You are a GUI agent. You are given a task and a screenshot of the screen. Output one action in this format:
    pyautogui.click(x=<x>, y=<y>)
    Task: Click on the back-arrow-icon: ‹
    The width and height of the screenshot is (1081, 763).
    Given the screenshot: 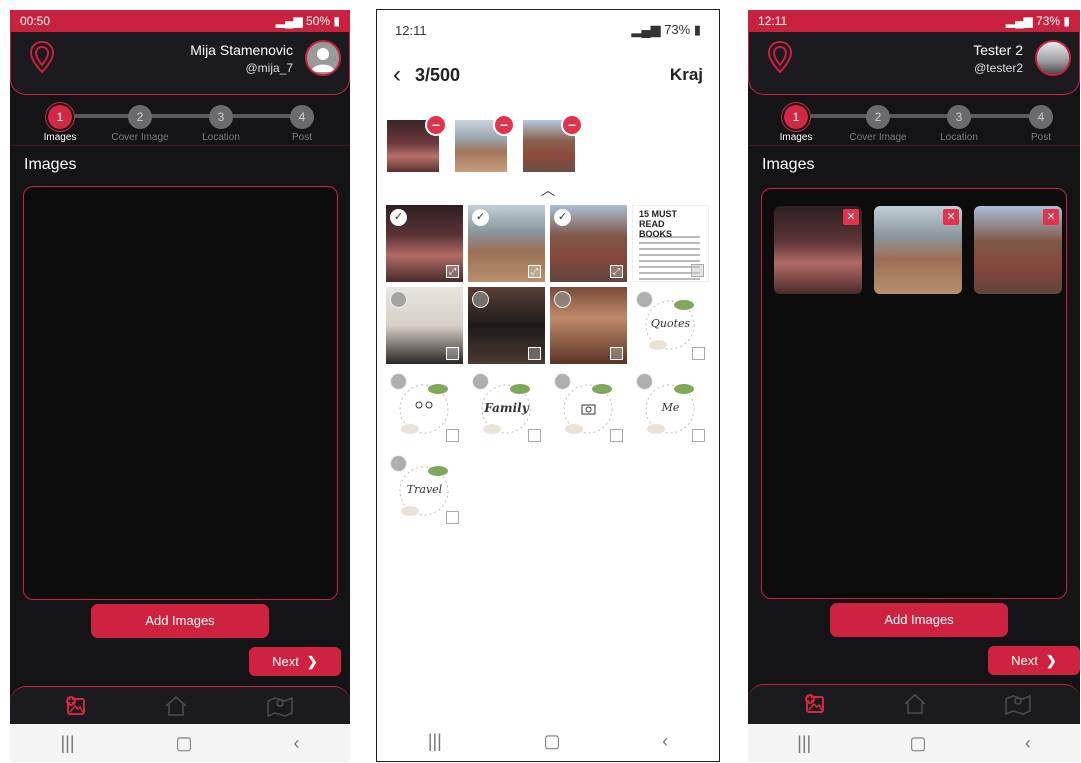 What is the action you would take?
    pyautogui.click(x=397, y=75)
    